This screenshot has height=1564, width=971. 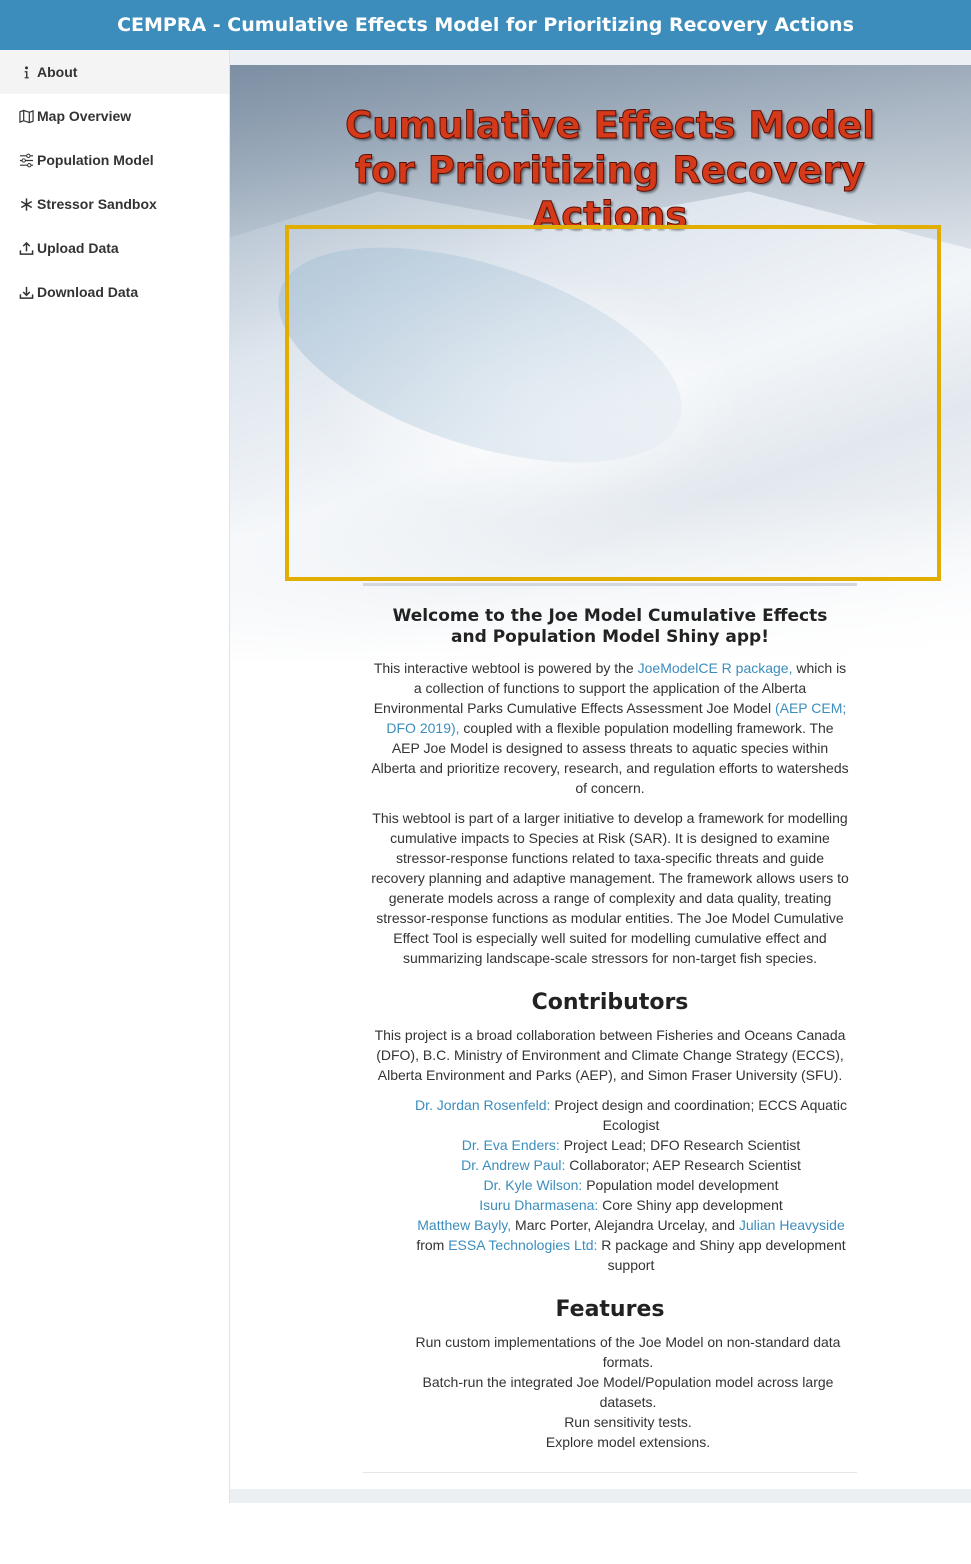 I want to click on contributor-link: Julian Heavyside, so click(x=792, y=1225).